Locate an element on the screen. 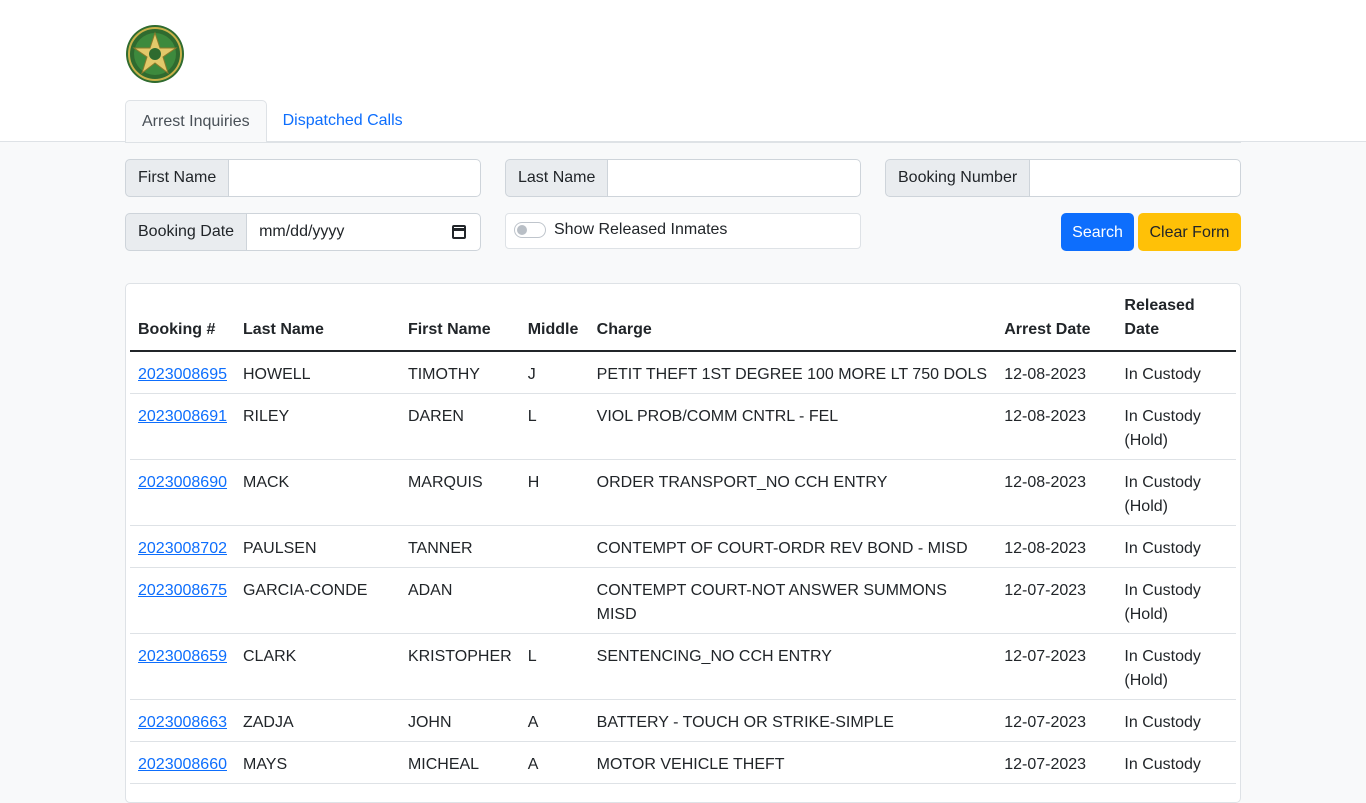 Image resolution: width=1366 pixels, height=803 pixels. tab-dispatched-calls: Dispatched Calls is located at coordinates (343, 121).